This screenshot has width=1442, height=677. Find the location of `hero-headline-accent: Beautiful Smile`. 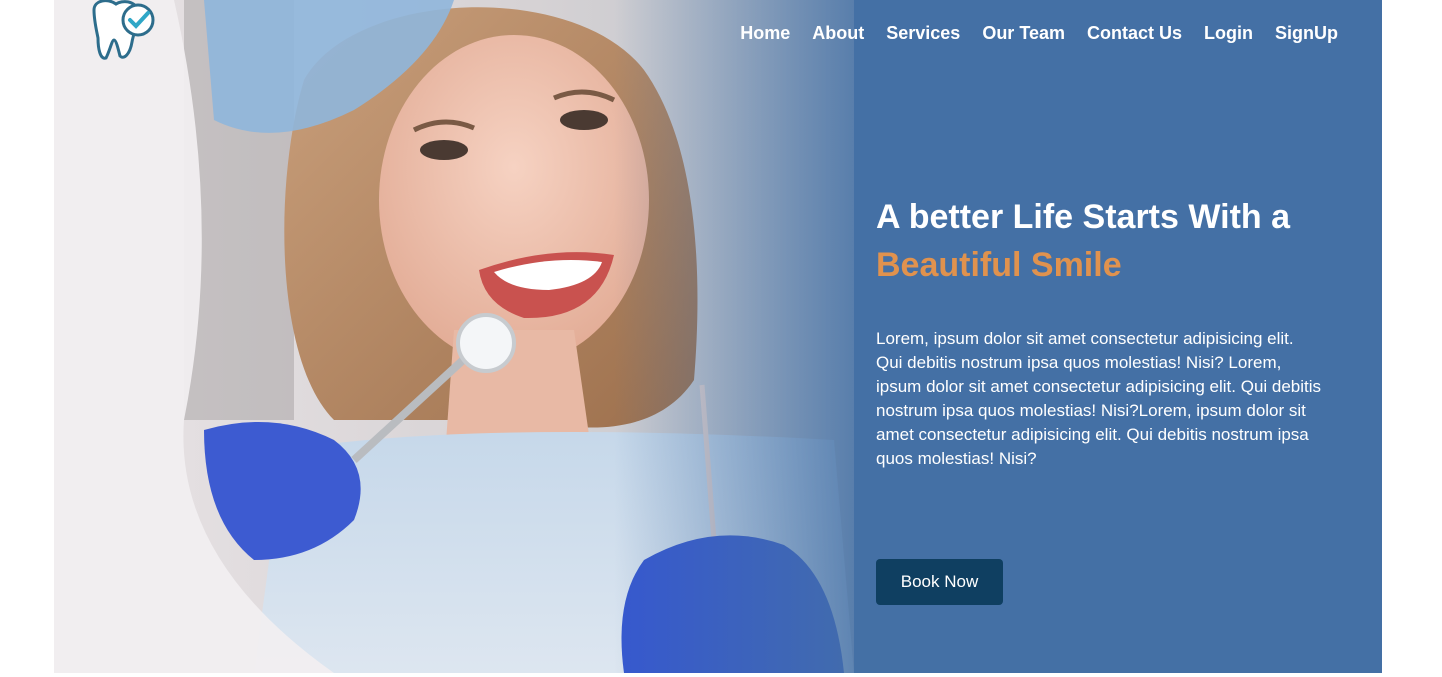

hero-headline-accent: Beautiful Smile is located at coordinates (999, 265).